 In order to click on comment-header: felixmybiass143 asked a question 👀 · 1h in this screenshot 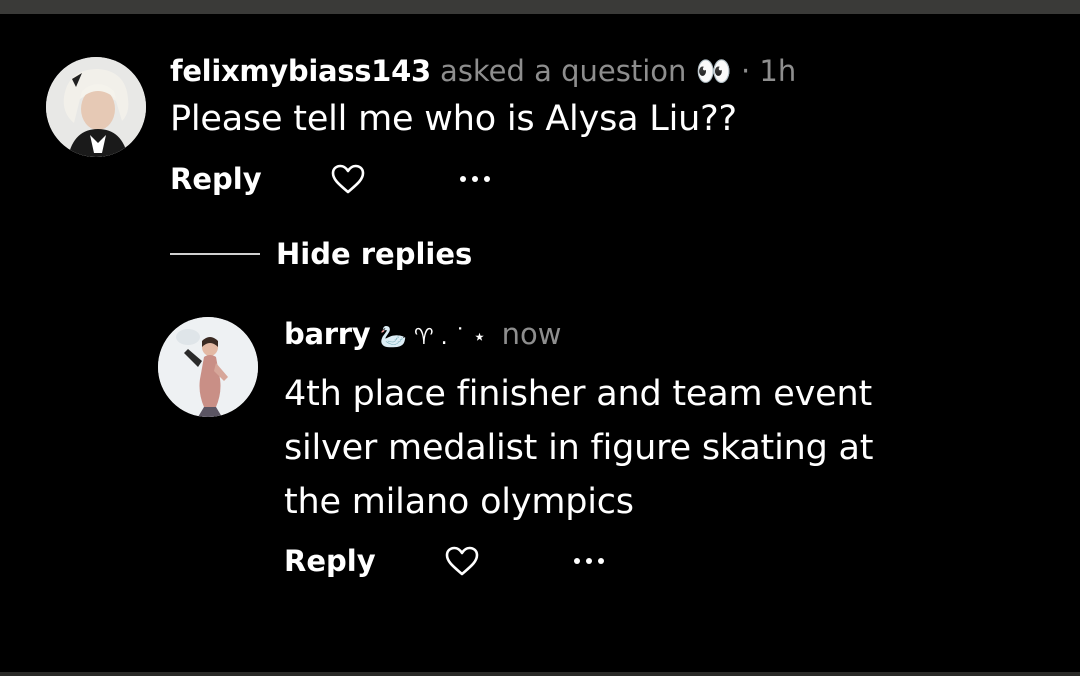, I will do `click(483, 71)`.